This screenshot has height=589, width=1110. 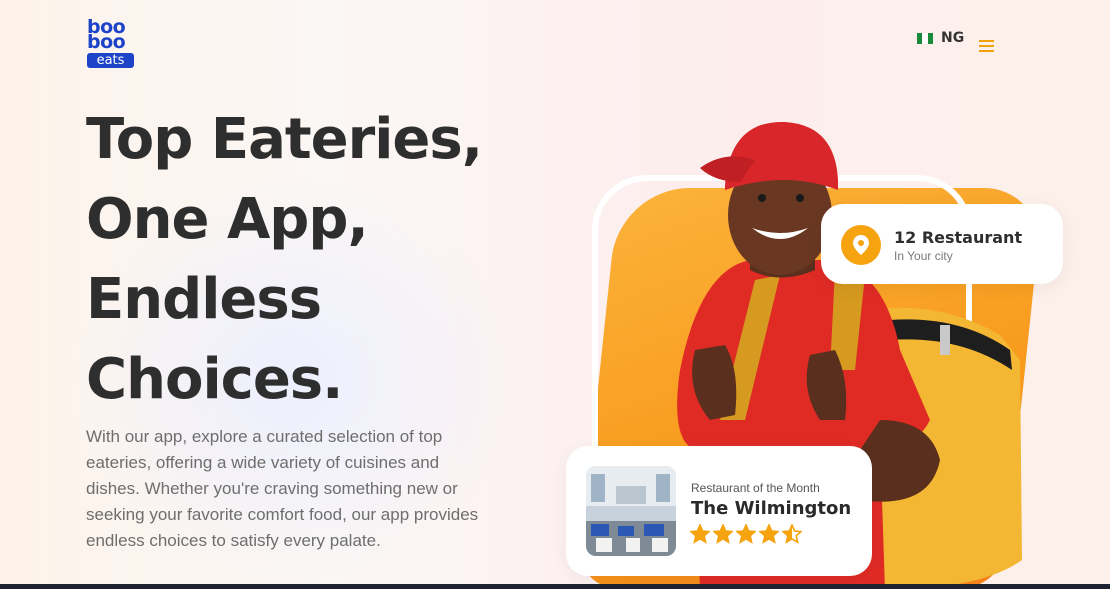 I want to click on star-half-icon, so click(x=792, y=534).